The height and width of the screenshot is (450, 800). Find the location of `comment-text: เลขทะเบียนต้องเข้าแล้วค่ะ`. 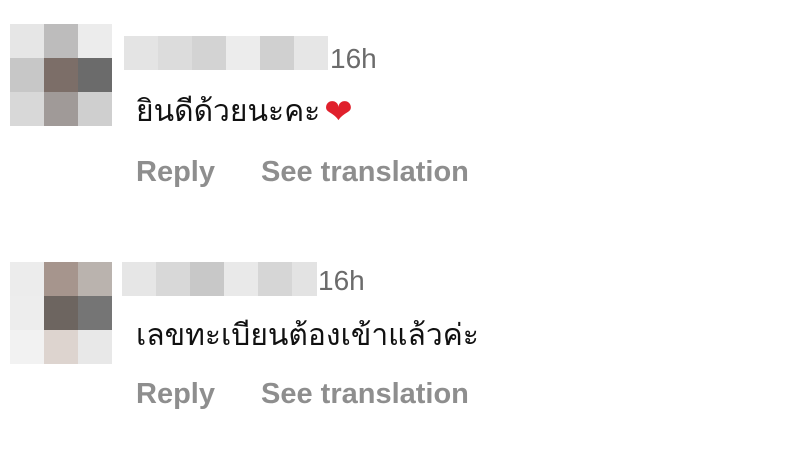

comment-text: เลขทะเบียนต้องเข้าแล้วค่ะ is located at coordinates (307, 335).